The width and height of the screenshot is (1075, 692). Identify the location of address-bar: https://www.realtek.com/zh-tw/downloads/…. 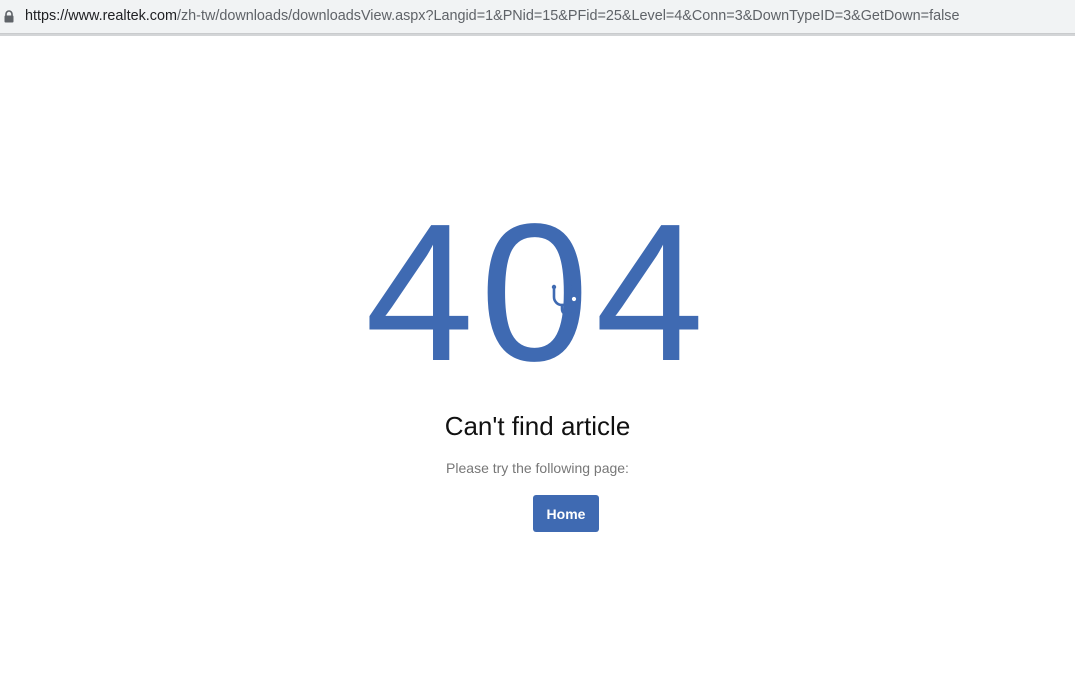
(537, 17).